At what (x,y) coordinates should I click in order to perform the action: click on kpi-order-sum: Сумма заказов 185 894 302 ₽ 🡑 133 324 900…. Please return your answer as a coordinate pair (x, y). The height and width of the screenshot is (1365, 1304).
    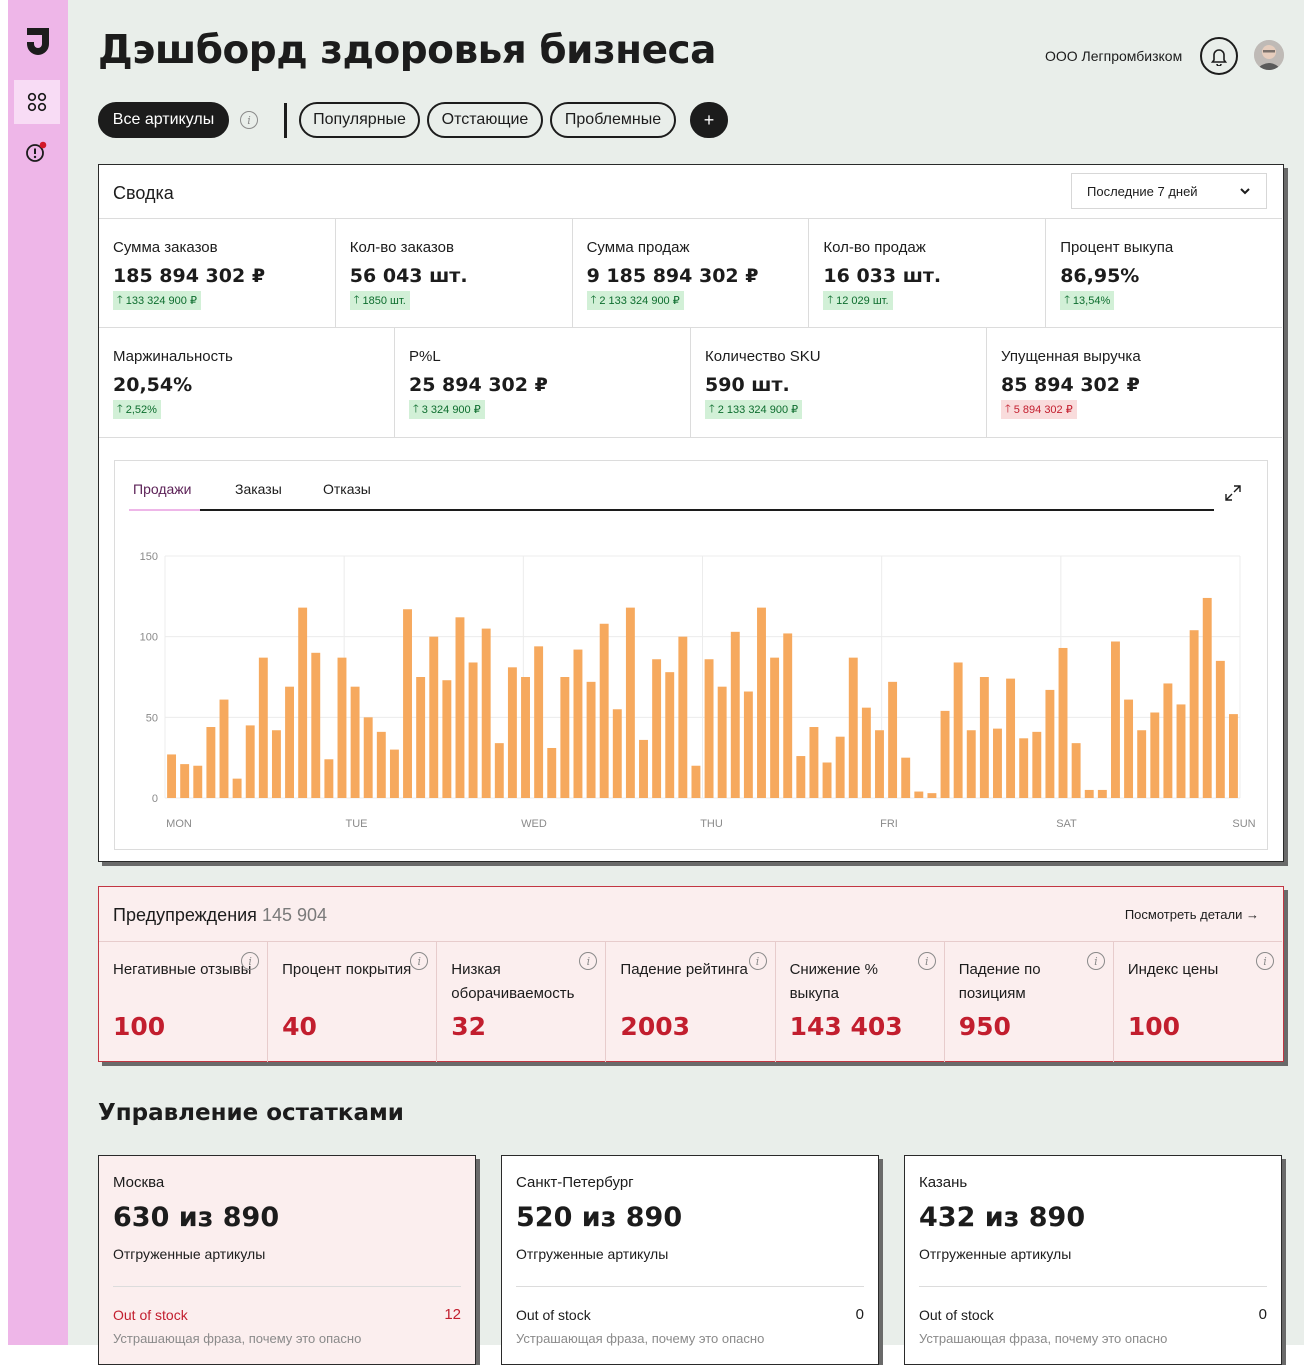
    Looking at the image, I should click on (217, 273).